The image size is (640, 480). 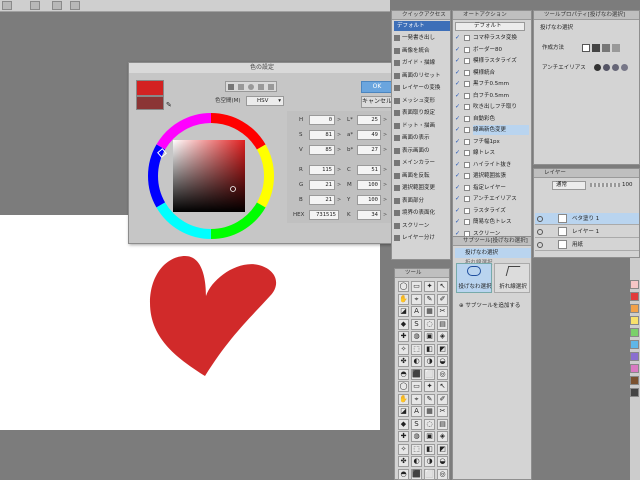 I want to click on tool-icon: ▭, so click(x=416, y=386).